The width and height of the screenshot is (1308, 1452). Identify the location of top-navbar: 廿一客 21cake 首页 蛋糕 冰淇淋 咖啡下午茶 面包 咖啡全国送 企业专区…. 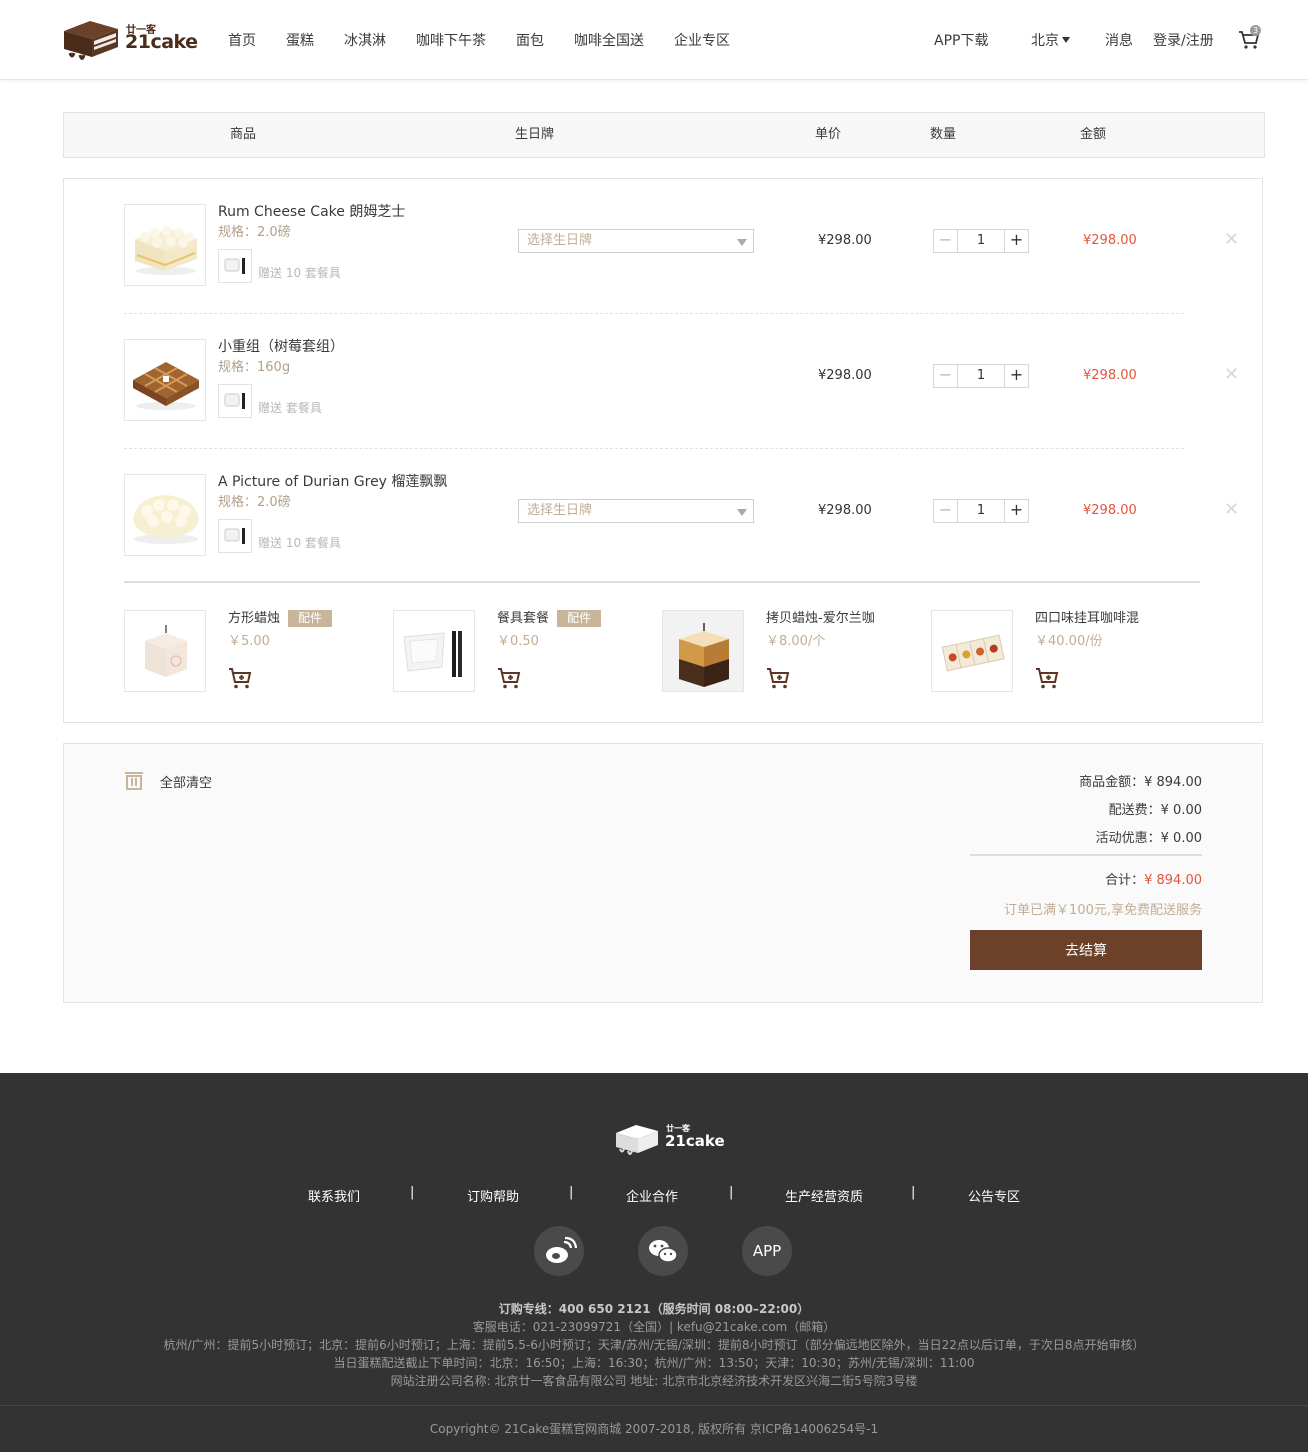
(654, 40).